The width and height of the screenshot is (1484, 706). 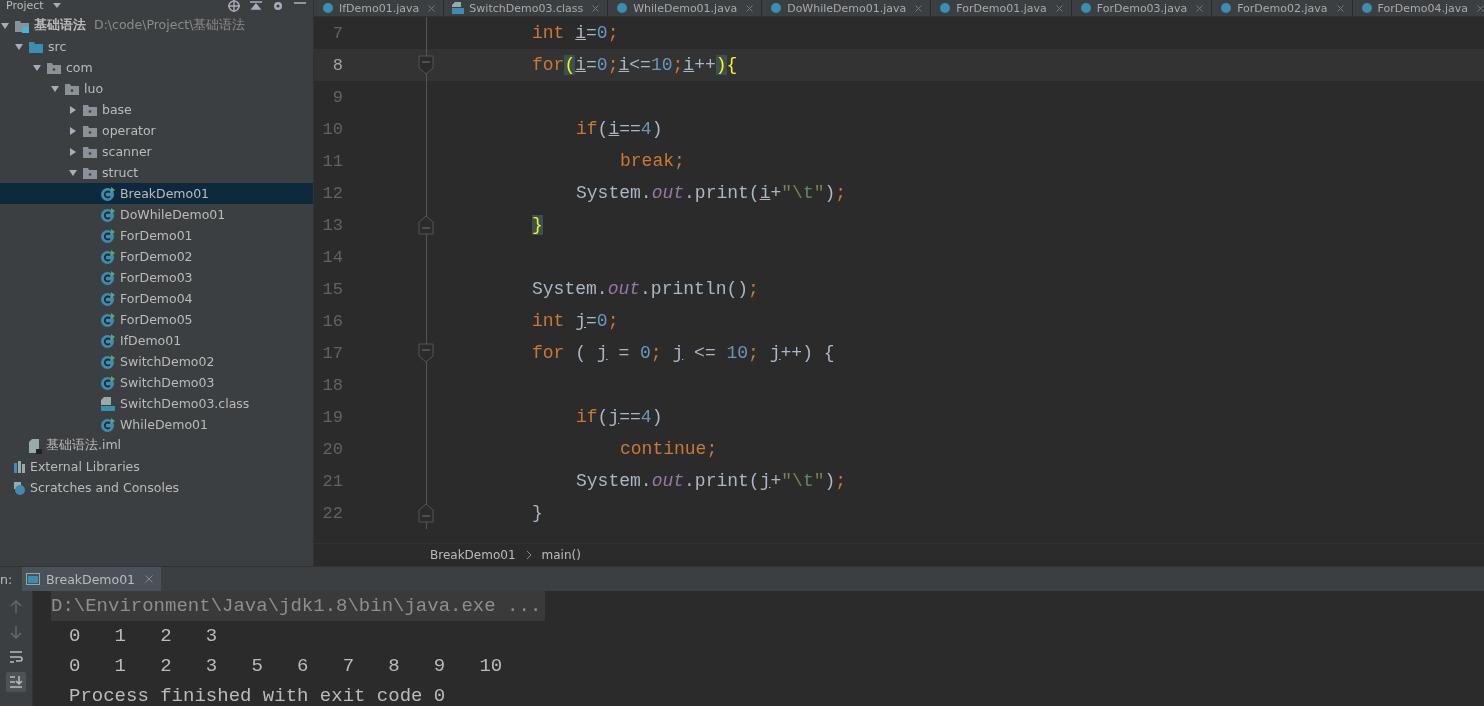 What do you see at coordinates (1142, 8) in the screenshot?
I see `editor-tab: ForDemo03.java` at bounding box center [1142, 8].